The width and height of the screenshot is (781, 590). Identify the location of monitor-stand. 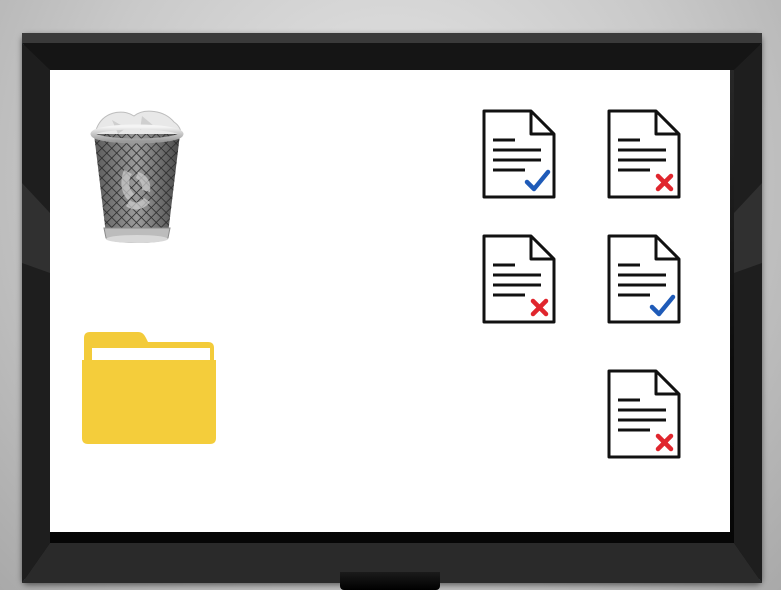
(390, 581).